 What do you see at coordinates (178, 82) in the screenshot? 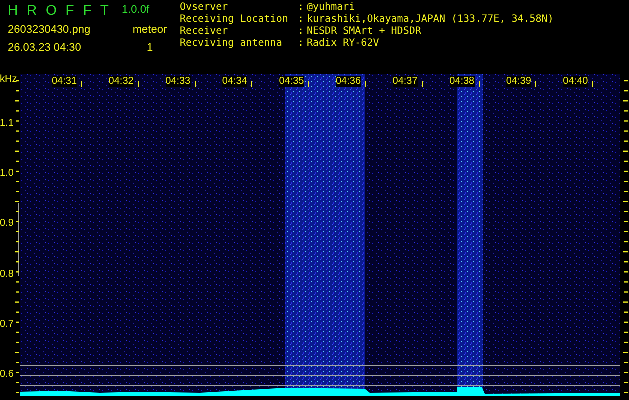
I see `time-label: 04:33` at bounding box center [178, 82].